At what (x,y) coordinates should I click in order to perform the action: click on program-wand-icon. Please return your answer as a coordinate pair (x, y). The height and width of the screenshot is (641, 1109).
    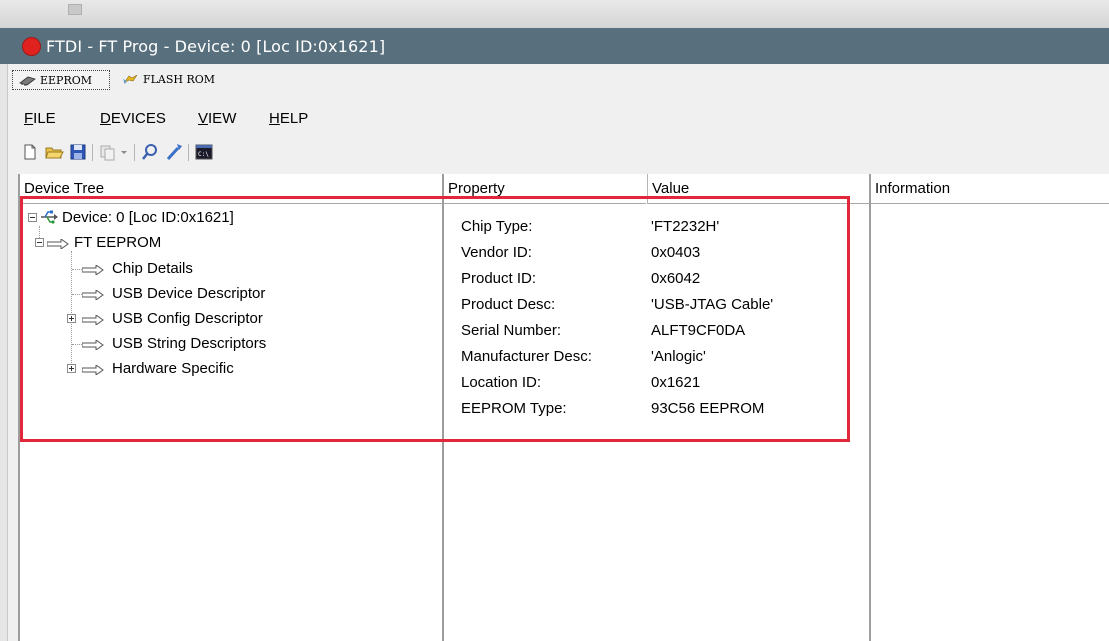
    Looking at the image, I should click on (174, 152).